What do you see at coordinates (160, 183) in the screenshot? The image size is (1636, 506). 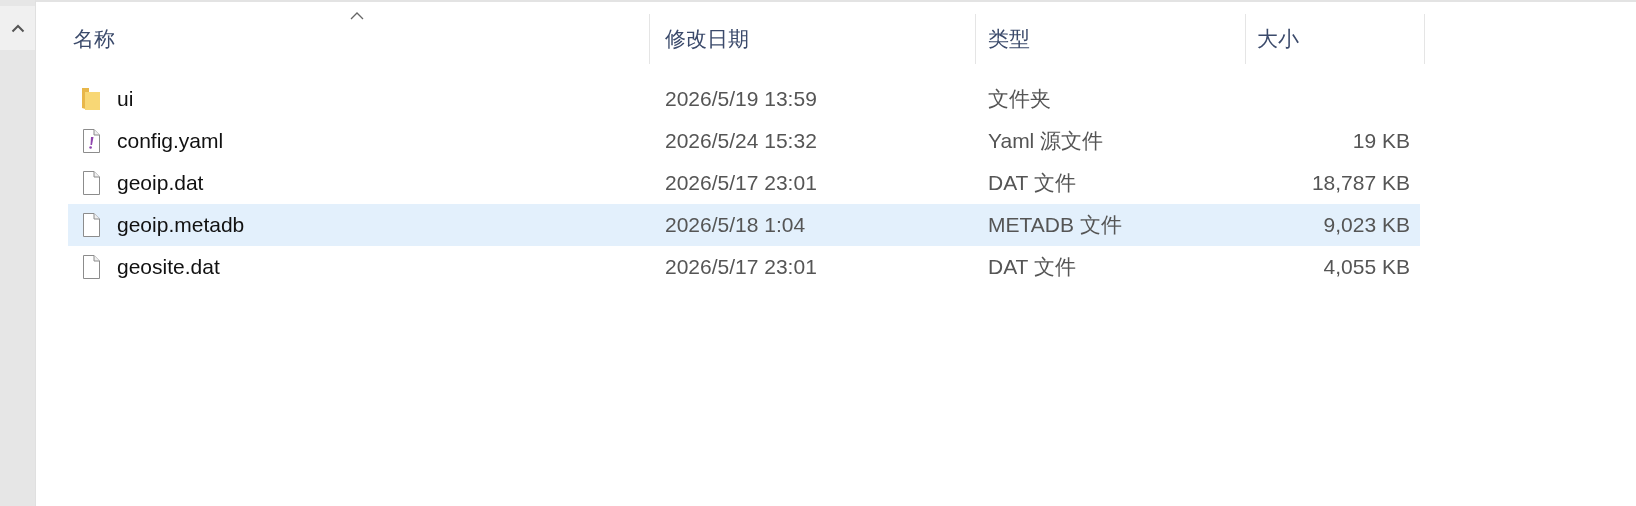 I see `file-name: geoip.dat` at bounding box center [160, 183].